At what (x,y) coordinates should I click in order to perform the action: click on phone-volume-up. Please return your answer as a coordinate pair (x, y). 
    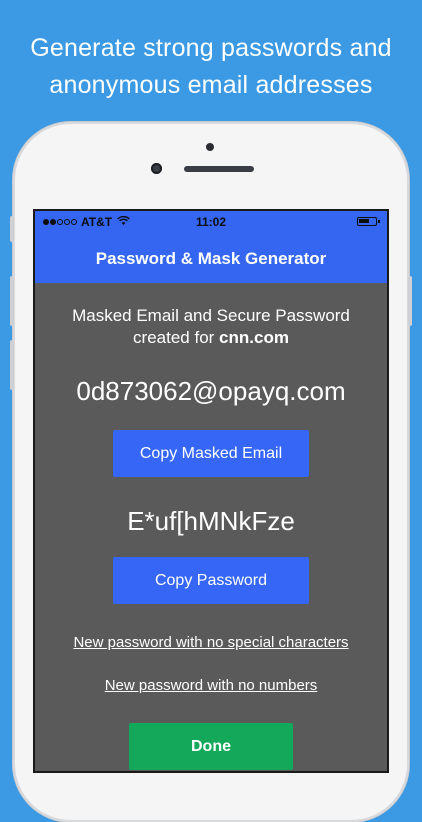
    Looking at the image, I should click on (12, 301).